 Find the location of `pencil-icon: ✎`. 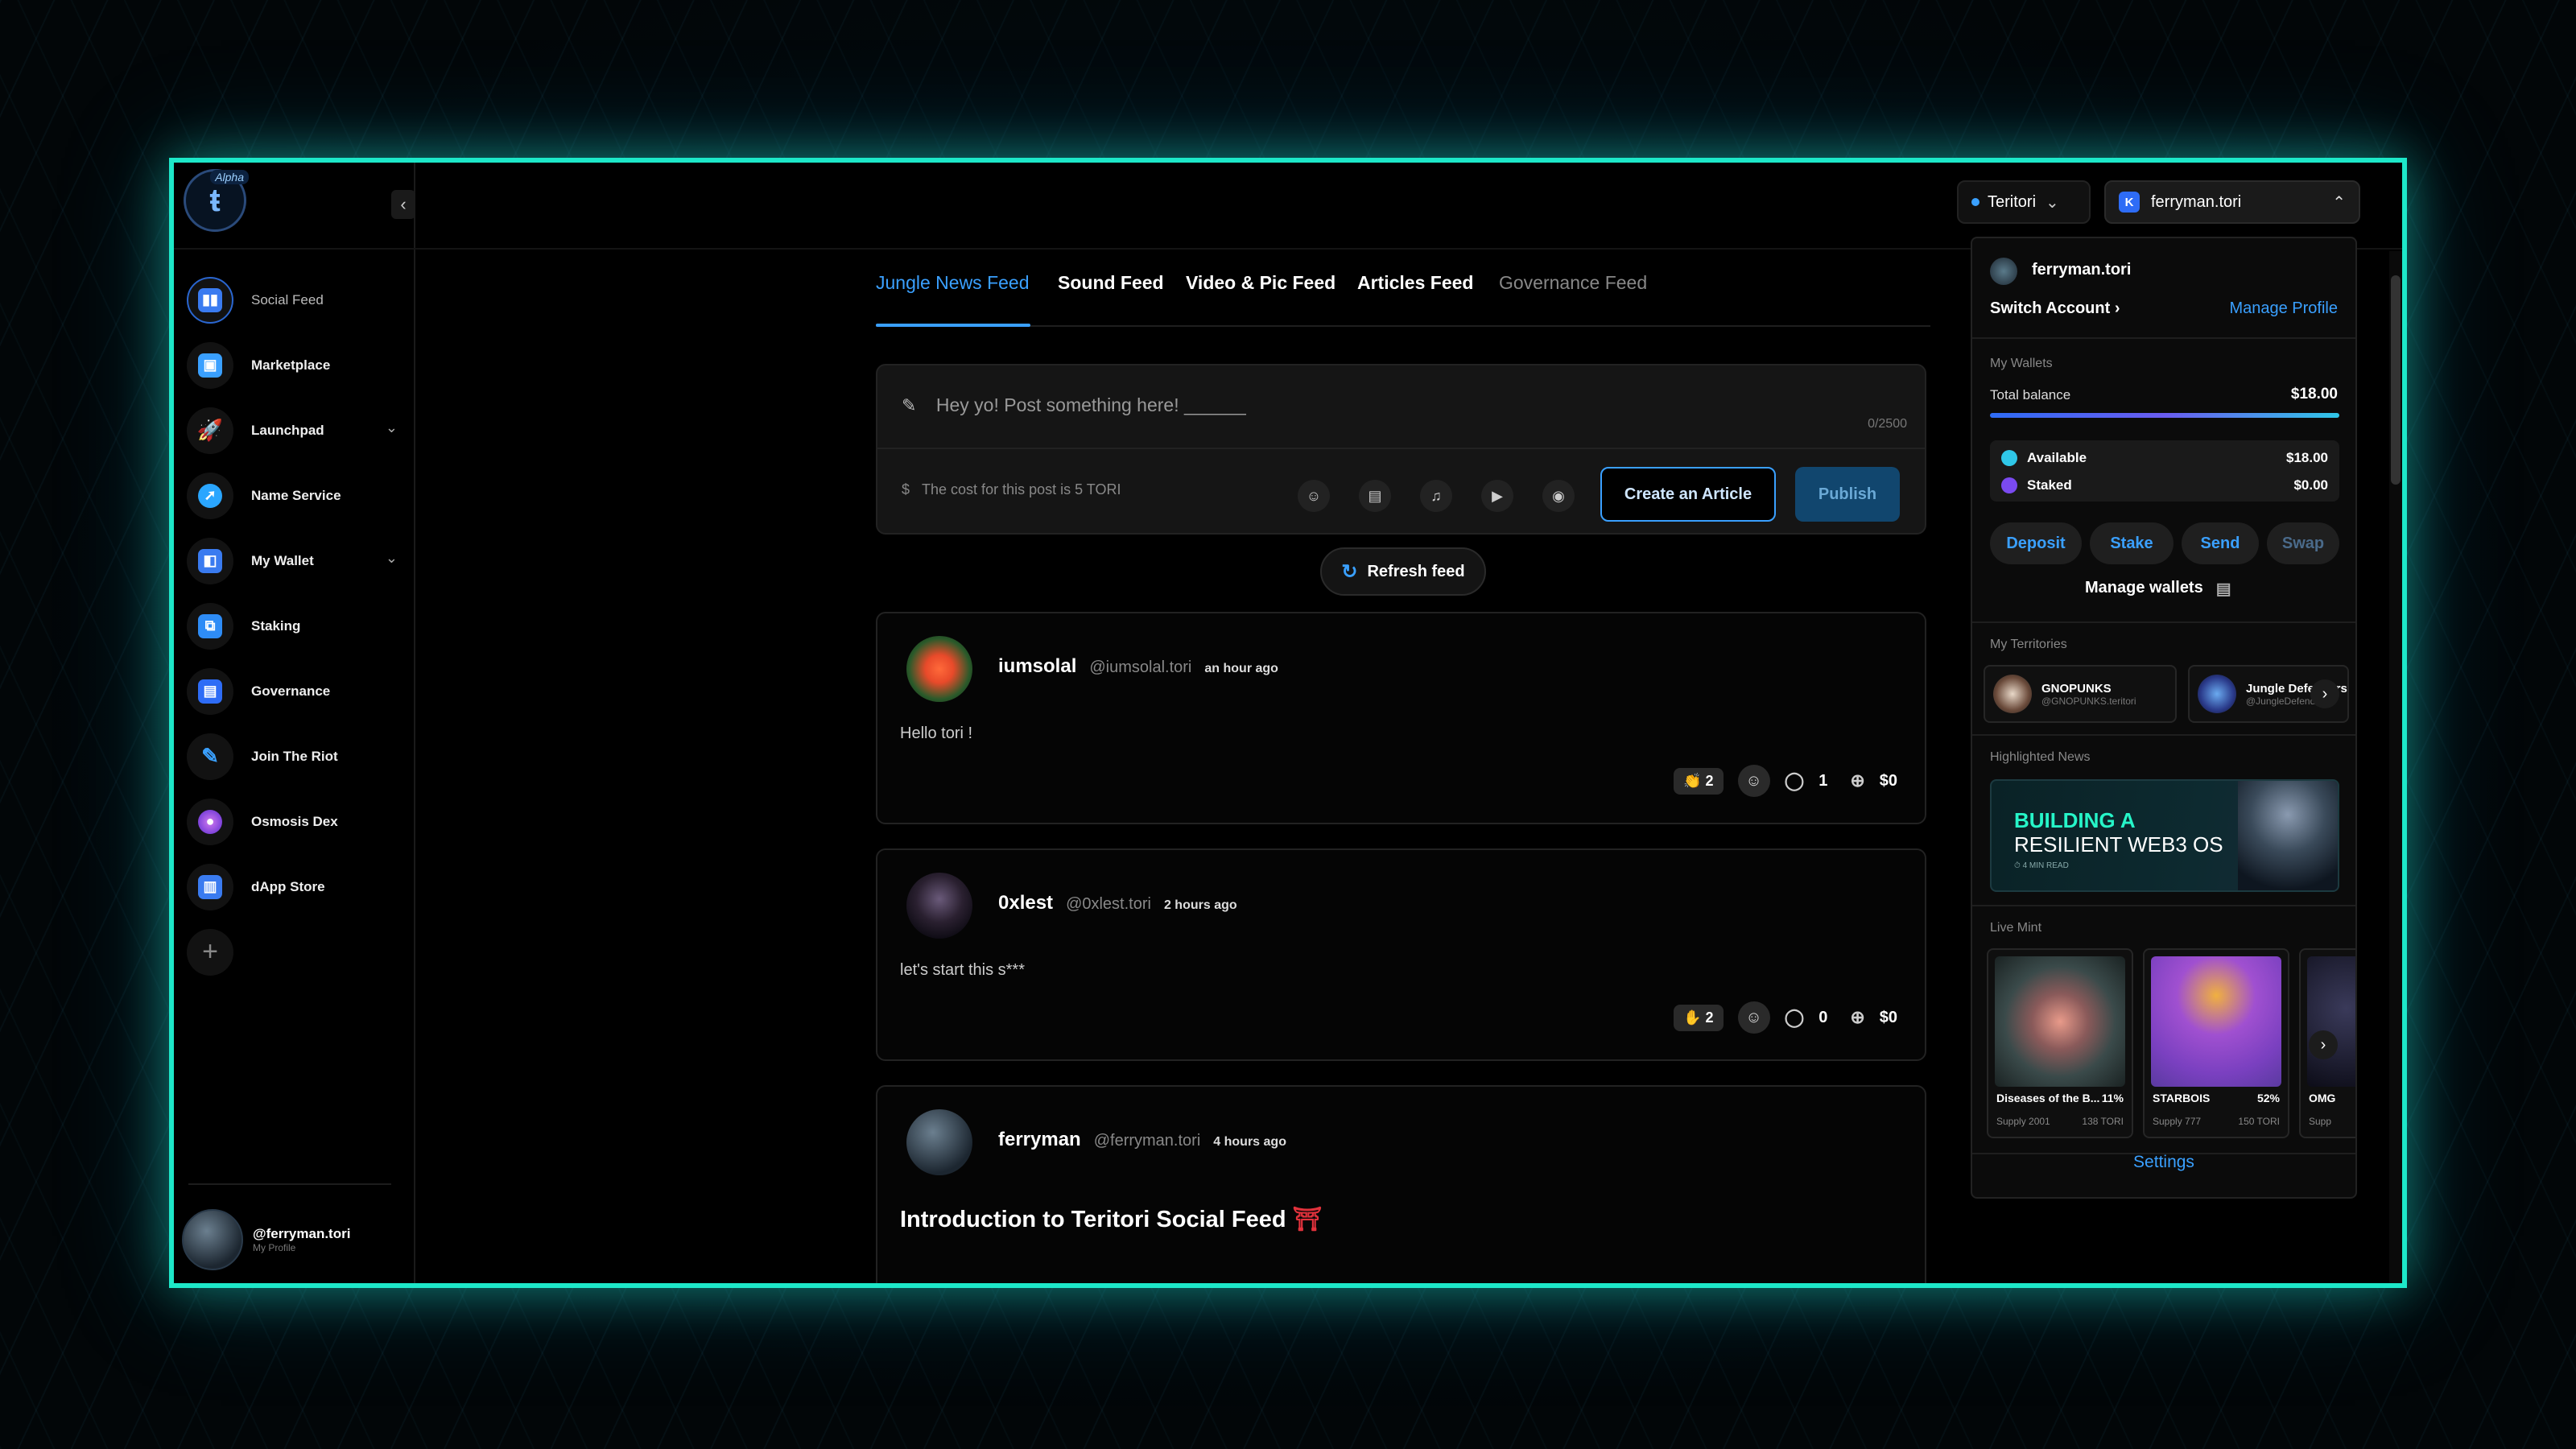

pencil-icon: ✎ is located at coordinates (909, 405).